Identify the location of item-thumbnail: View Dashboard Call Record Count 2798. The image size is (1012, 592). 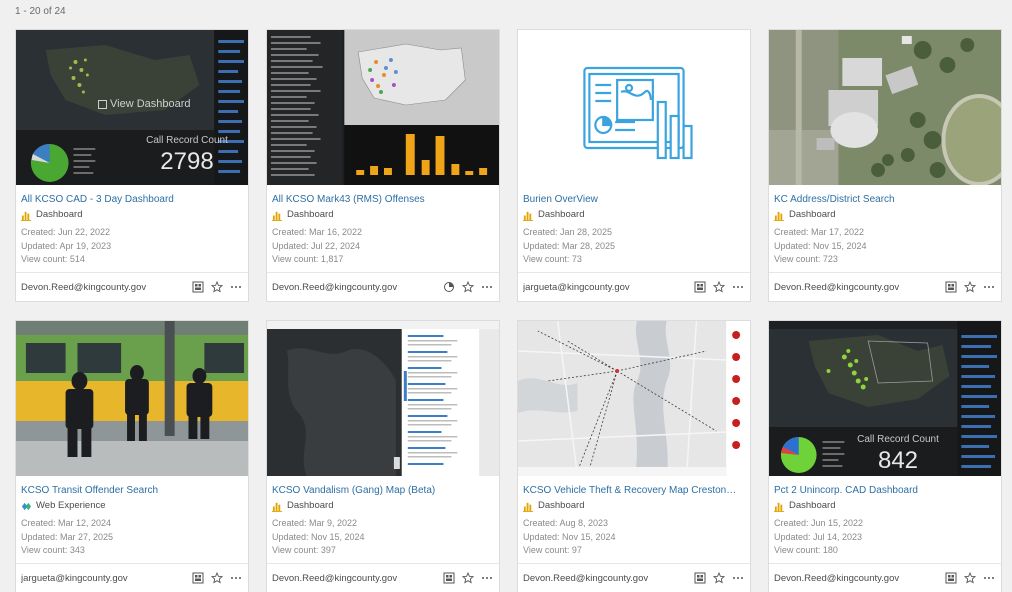
(132, 107).